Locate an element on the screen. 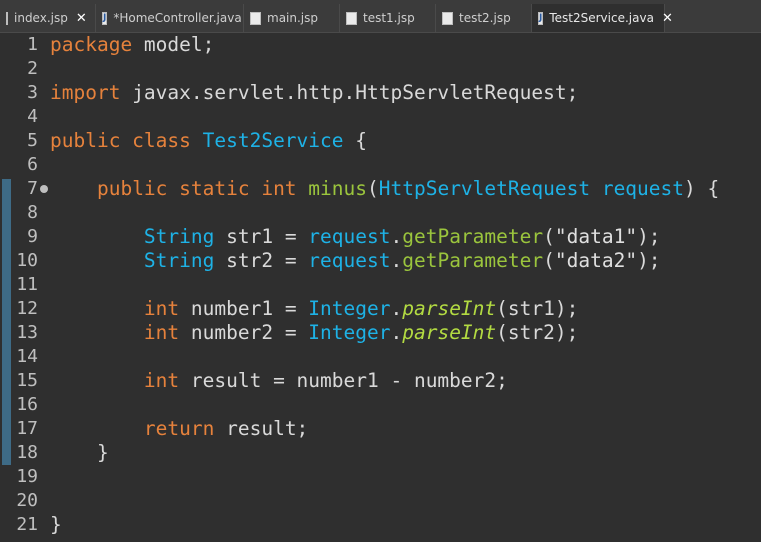 Image resolution: width=761 pixels, height=542 pixels. code-line: int number2 = Integer.parseInt(str2); is located at coordinates (380, 333).